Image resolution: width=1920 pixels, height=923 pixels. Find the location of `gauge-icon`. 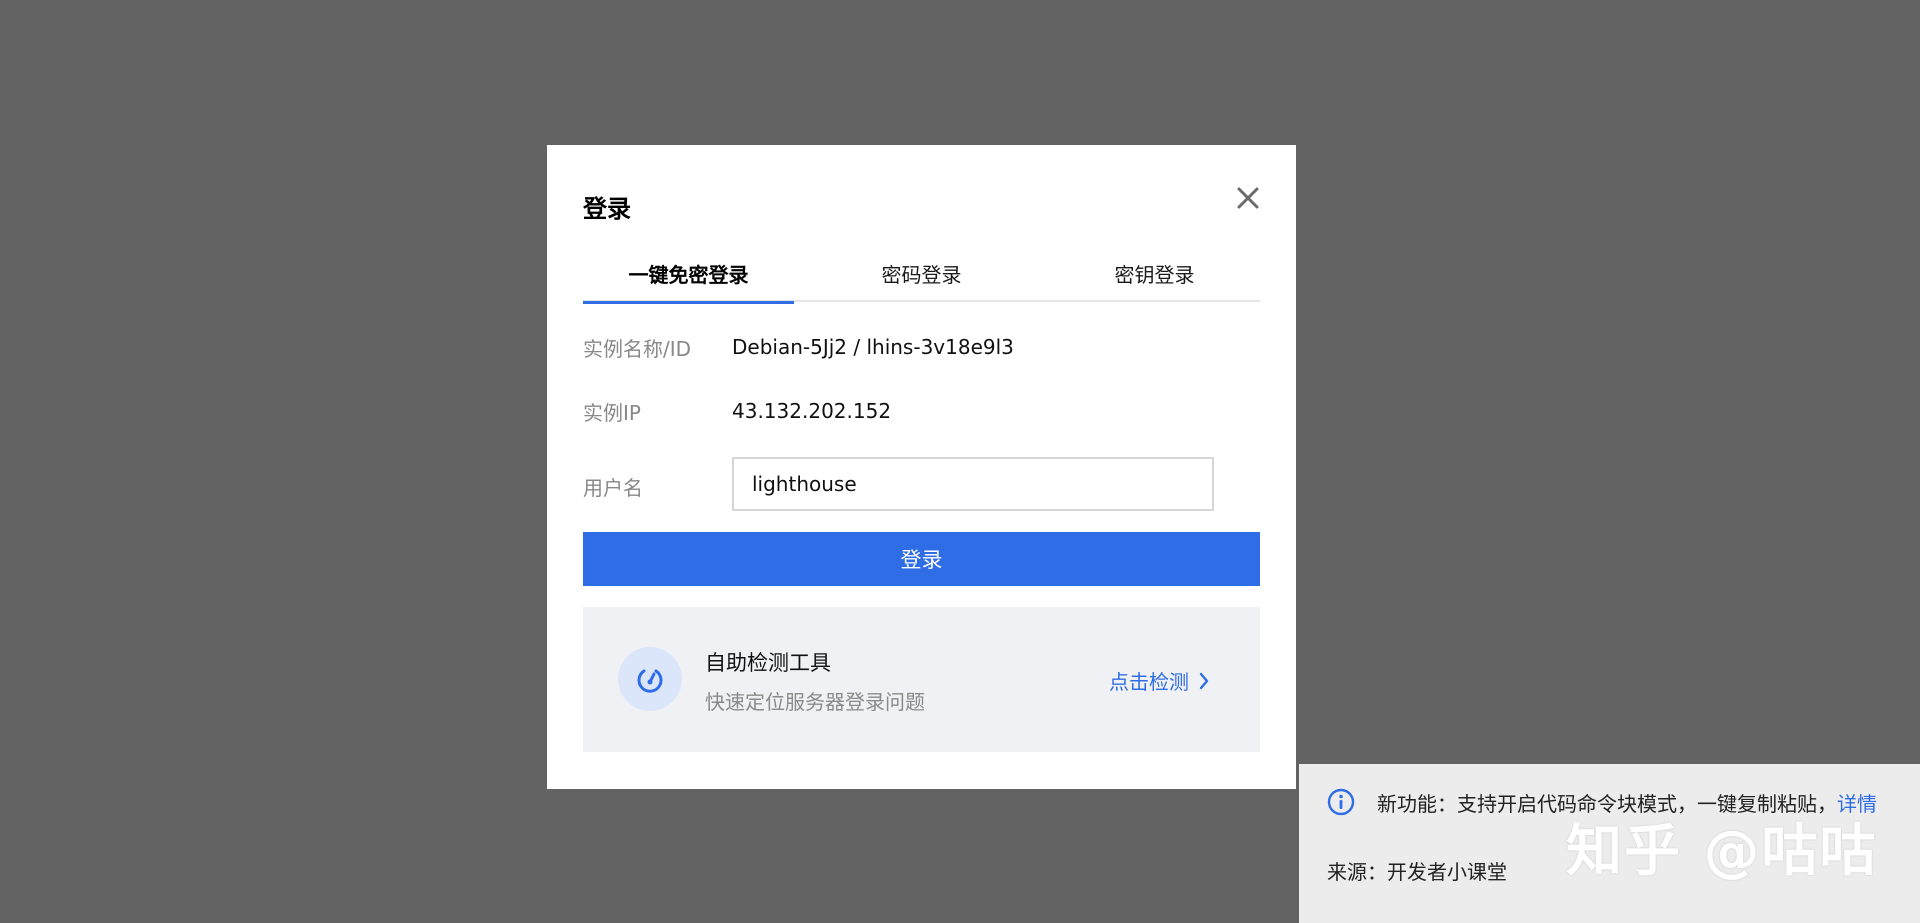

gauge-icon is located at coordinates (650, 681).